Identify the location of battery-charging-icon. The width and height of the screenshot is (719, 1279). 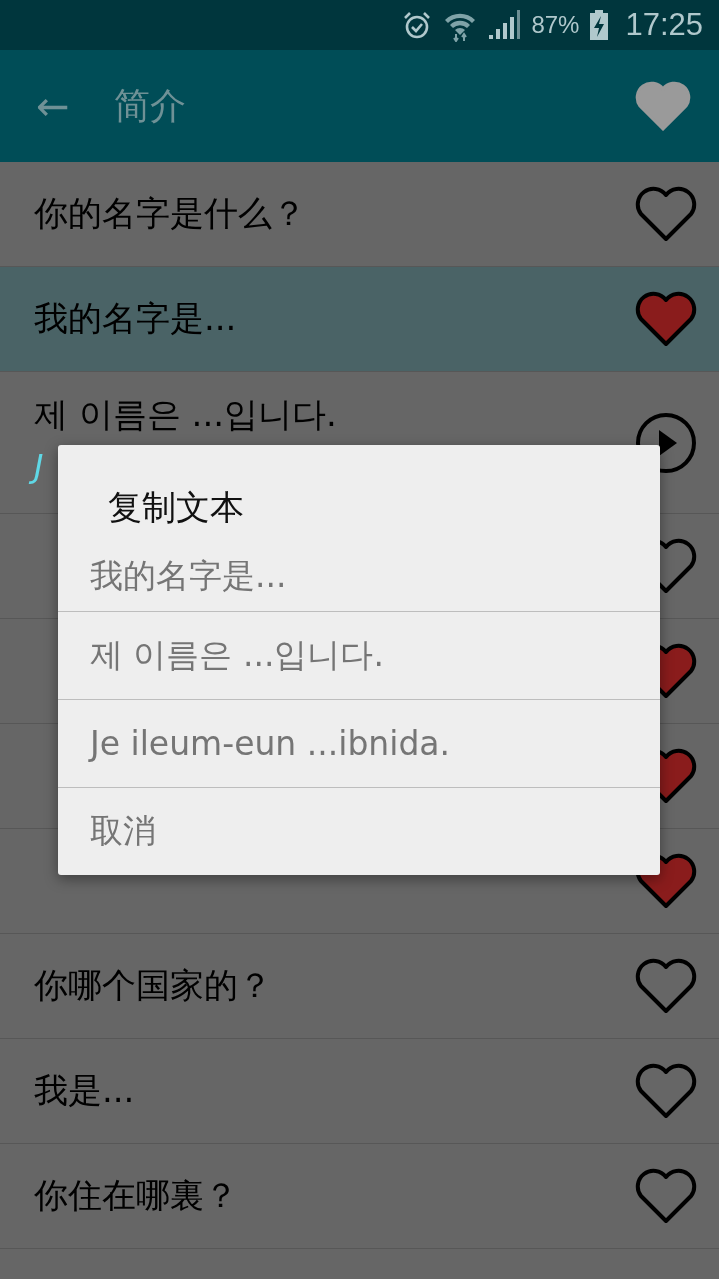
(599, 25).